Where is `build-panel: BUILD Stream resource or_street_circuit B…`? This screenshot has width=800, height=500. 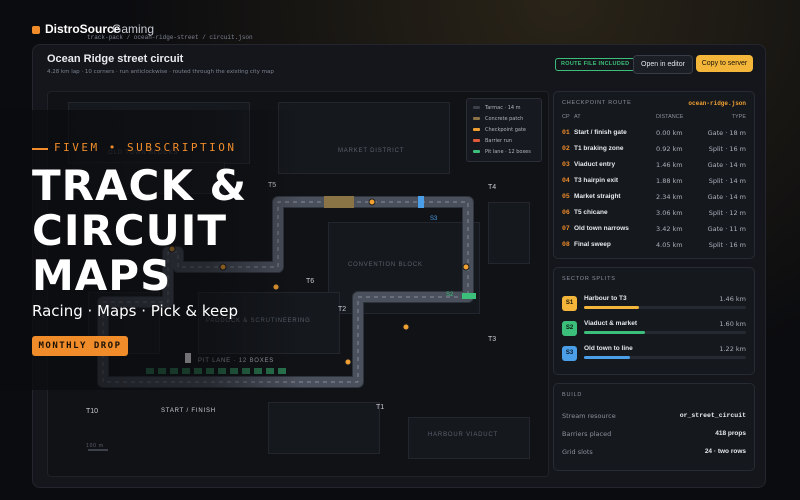
build-panel: BUILD Stream resource or_street_circuit B… is located at coordinates (654, 427).